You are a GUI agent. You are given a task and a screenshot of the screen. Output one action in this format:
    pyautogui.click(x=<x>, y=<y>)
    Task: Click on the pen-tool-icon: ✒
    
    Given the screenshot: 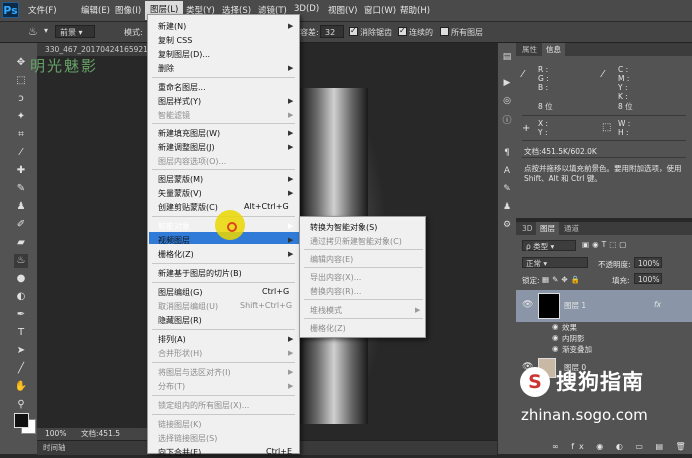 What is the action you would take?
    pyautogui.click(x=21, y=315)
    